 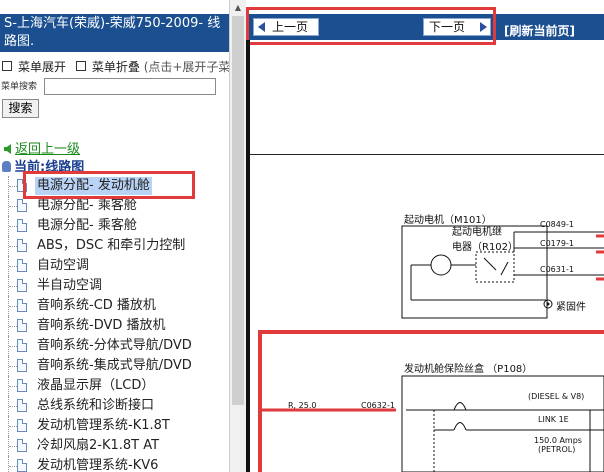 What do you see at coordinates (302, 405) in the screenshot?
I see `wire-label: R, 25.0` at bounding box center [302, 405].